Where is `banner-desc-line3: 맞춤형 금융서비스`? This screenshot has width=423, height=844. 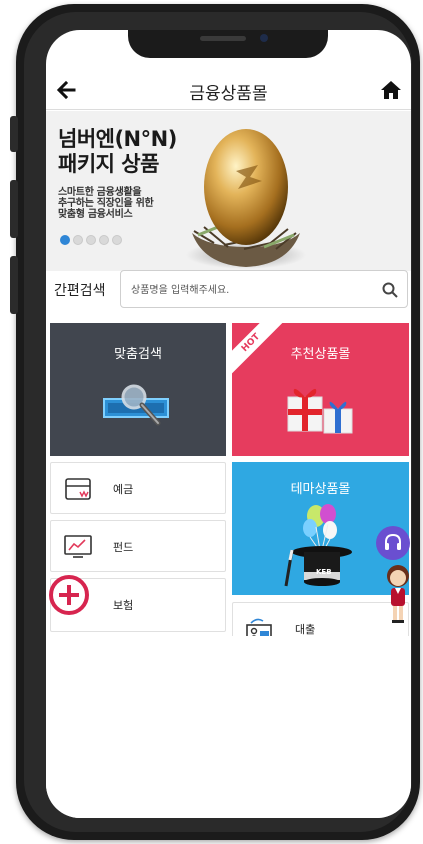 banner-desc-line3: 맞춤형 금융서비스 is located at coordinates (95, 214).